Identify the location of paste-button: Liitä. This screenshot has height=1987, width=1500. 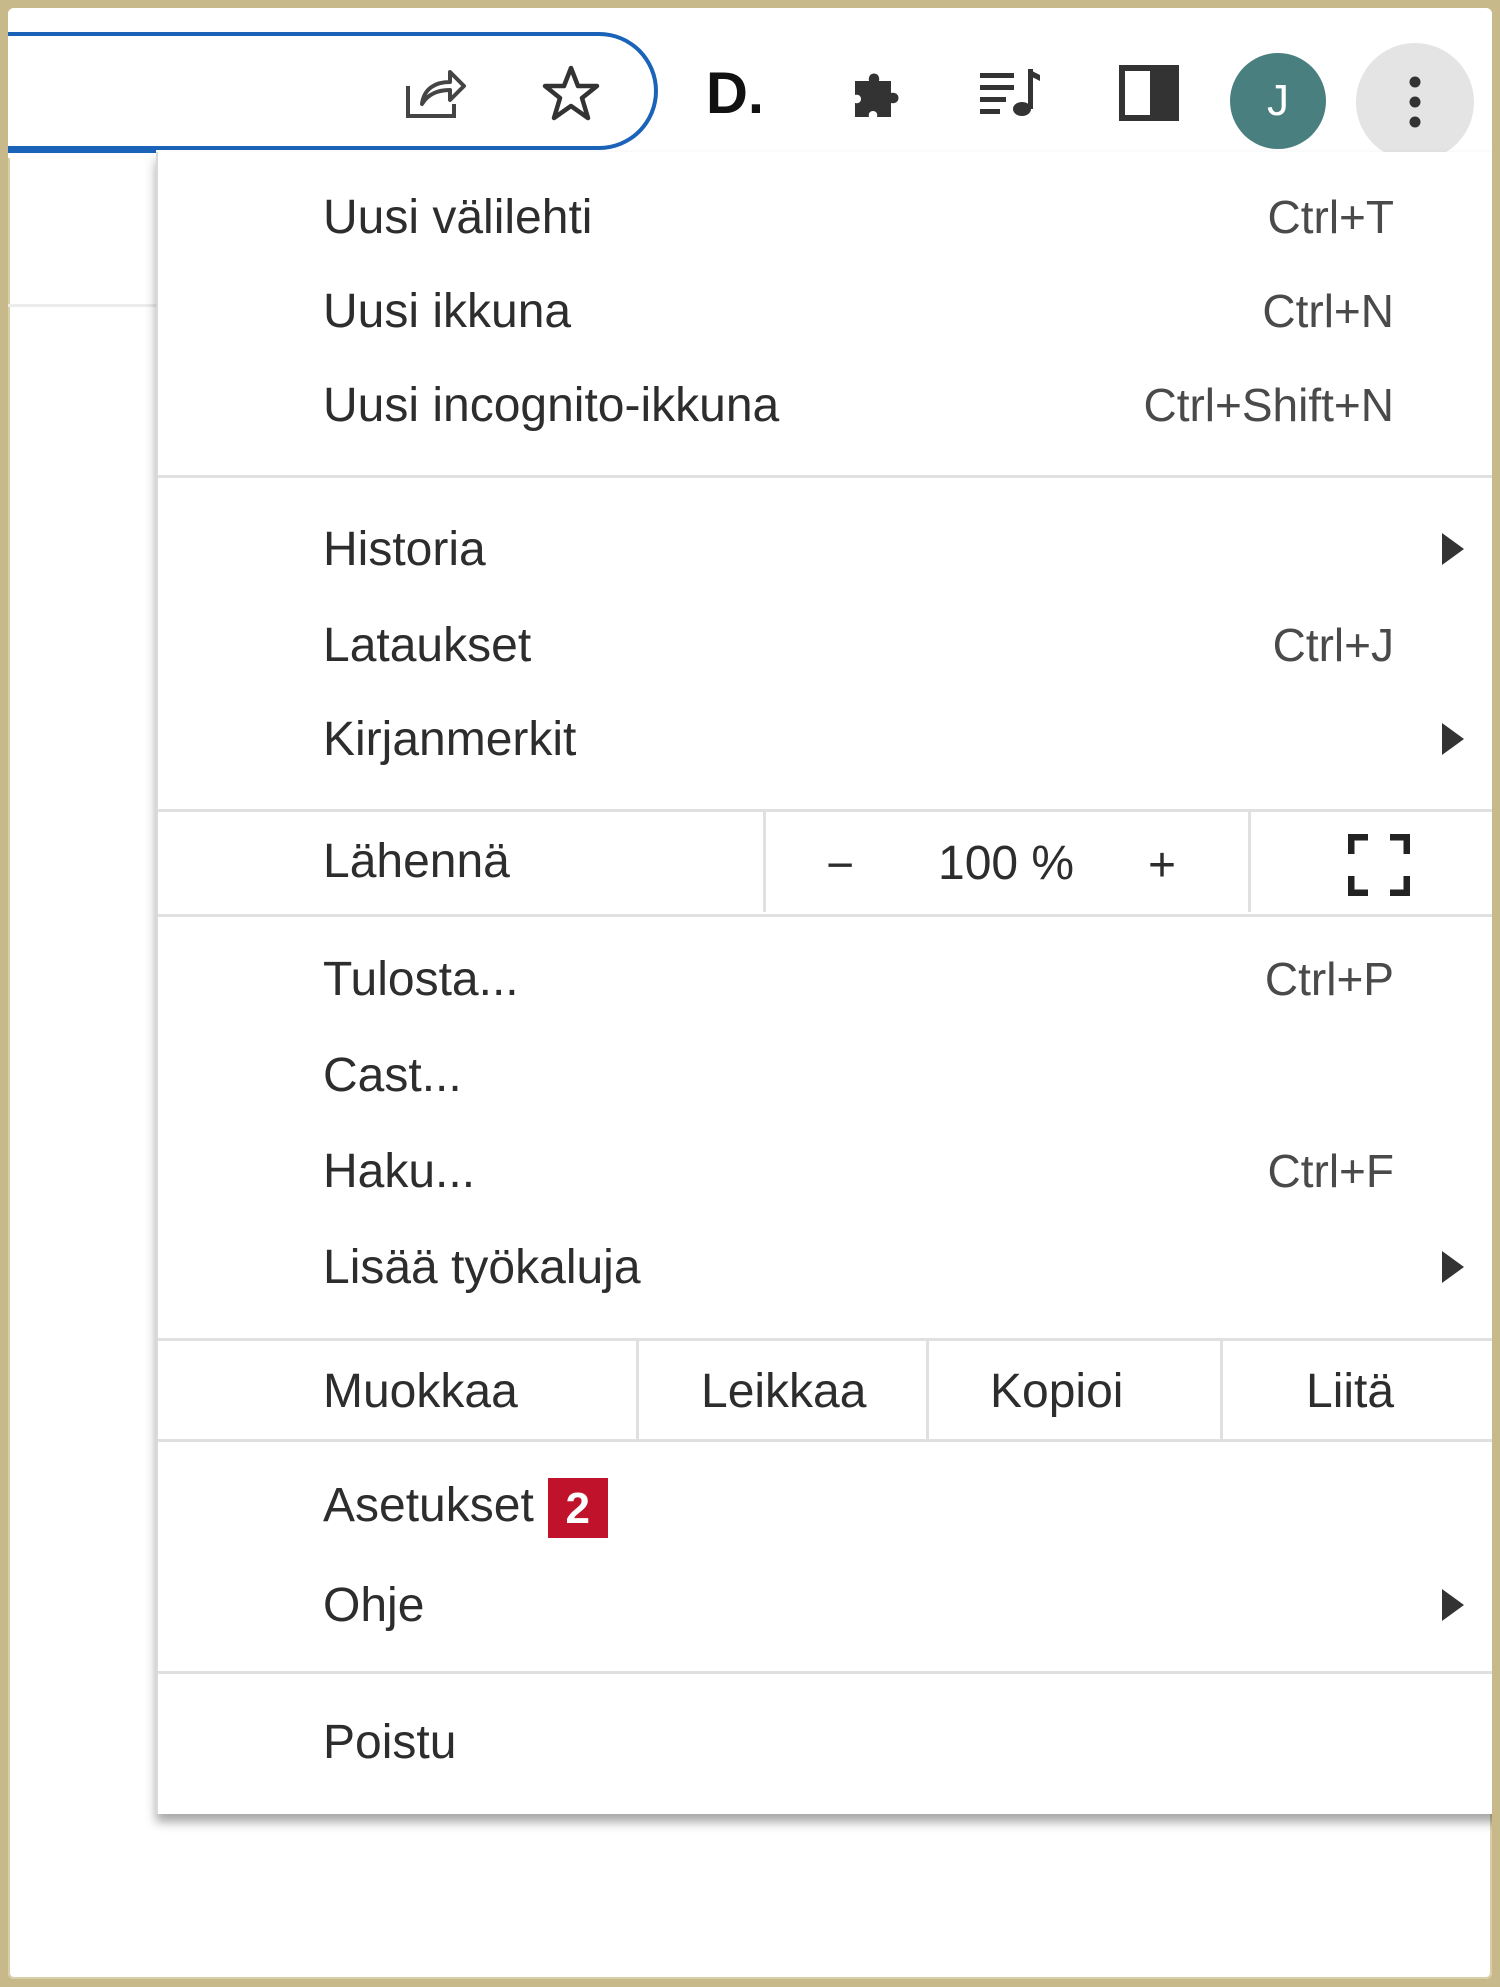
(1350, 1391).